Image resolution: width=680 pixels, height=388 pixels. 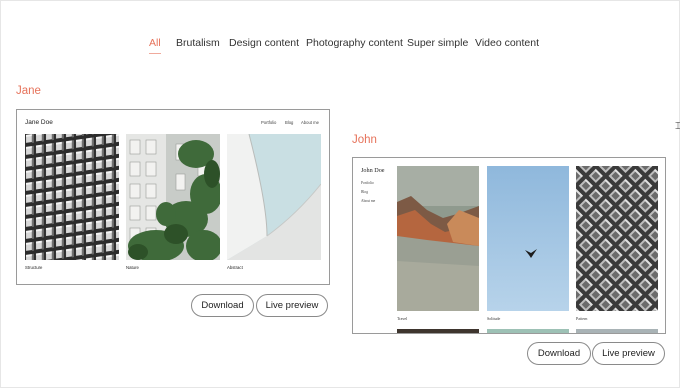 I want to click on preview-image-pattern, so click(x=617, y=238).